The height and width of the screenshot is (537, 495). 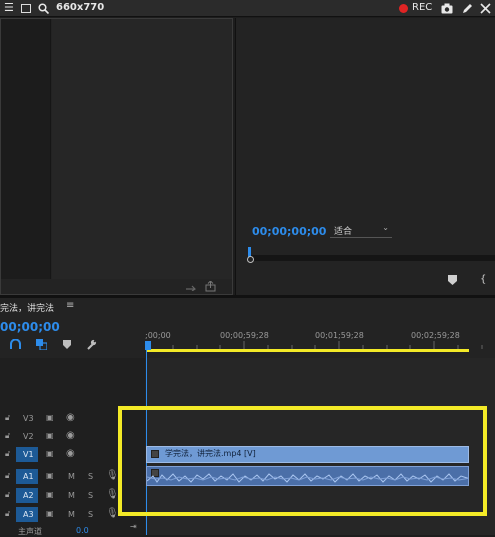 What do you see at coordinates (41, 344) in the screenshot?
I see `linked-selection-icon` at bounding box center [41, 344].